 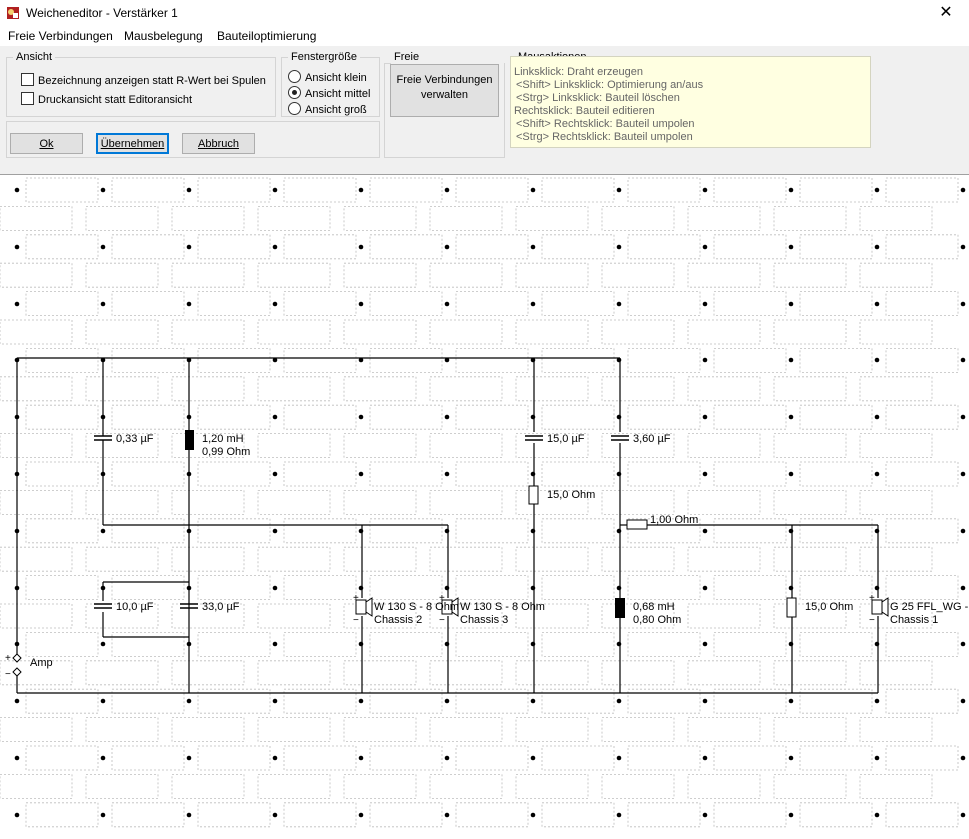 What do you see at coordinates (103, 437) in the screenshot?
I see `capacitor-c1` at bounding box center [103, 437].